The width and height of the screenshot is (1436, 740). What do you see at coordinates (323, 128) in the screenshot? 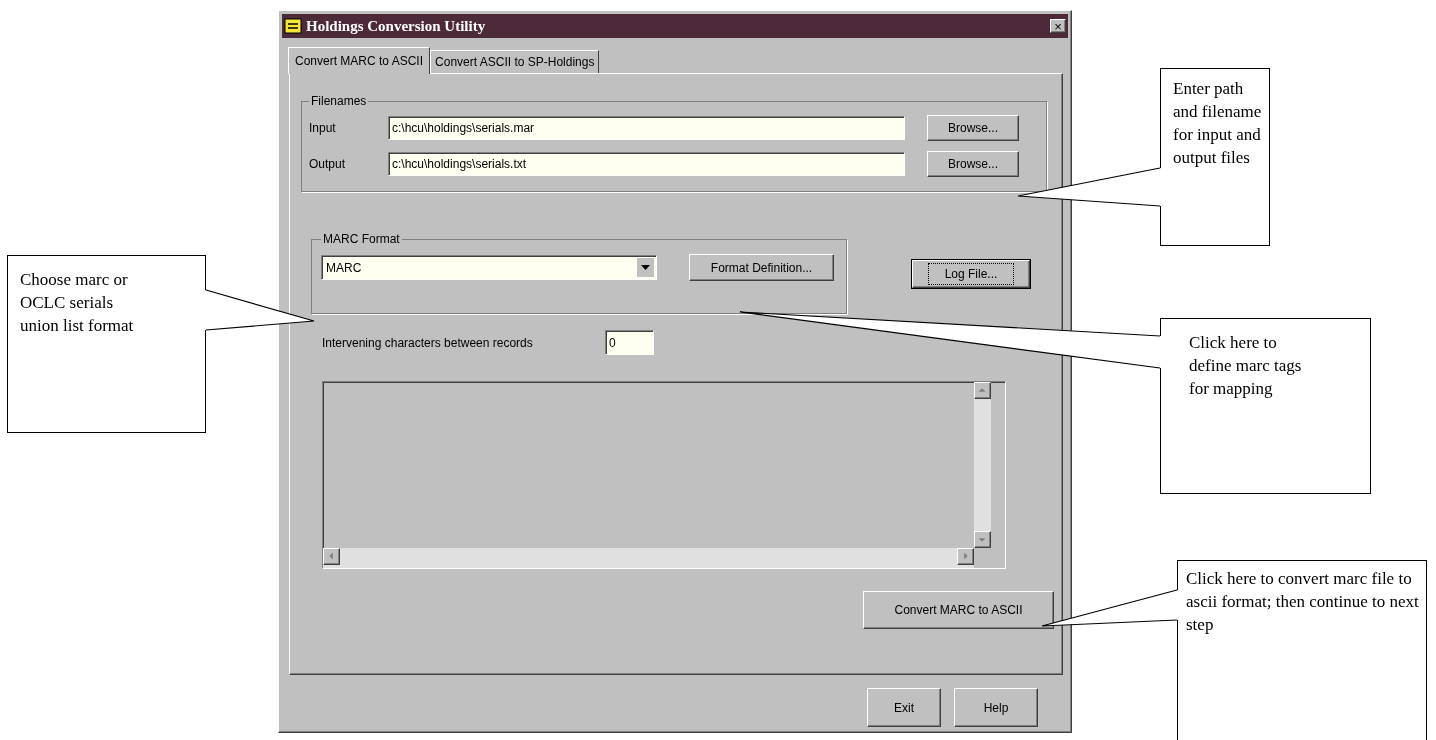
I see `field-label: Input` at bounding box center [323, 128].